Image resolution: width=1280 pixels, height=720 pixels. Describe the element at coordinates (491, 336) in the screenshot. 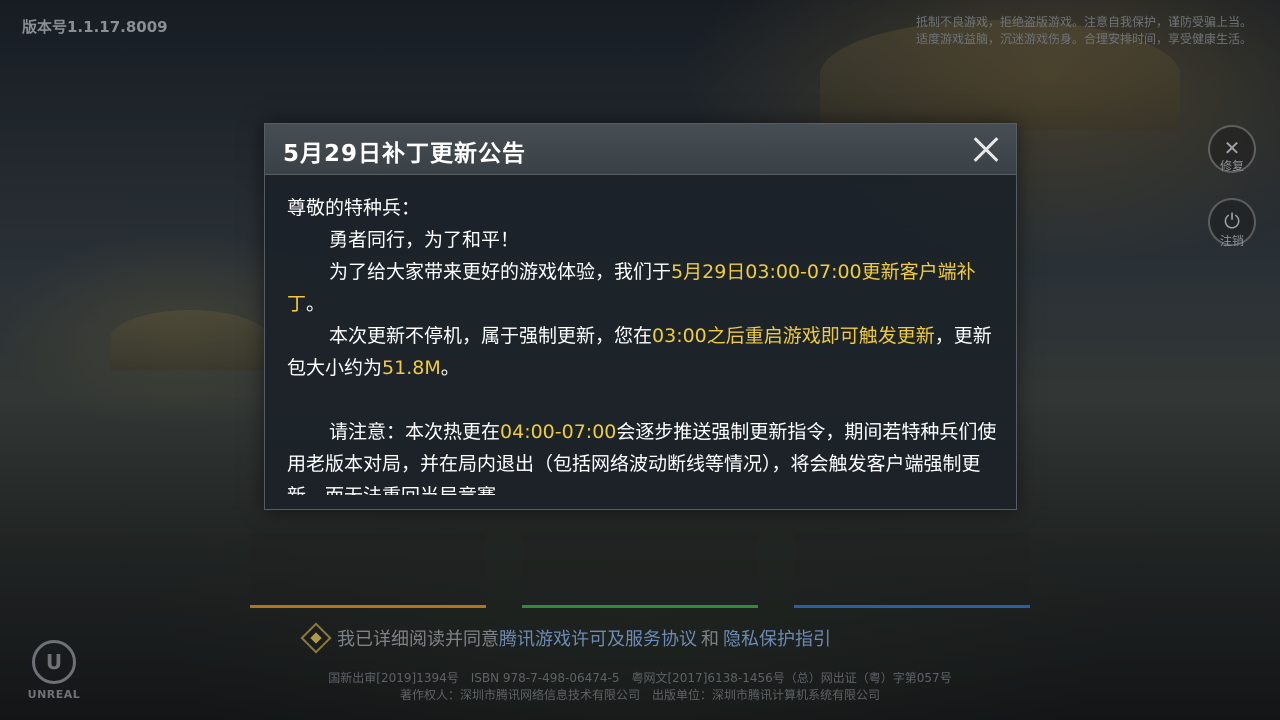

I see `forced-update-text: 本次更新不停机，属于强制更新，您在` at that location.